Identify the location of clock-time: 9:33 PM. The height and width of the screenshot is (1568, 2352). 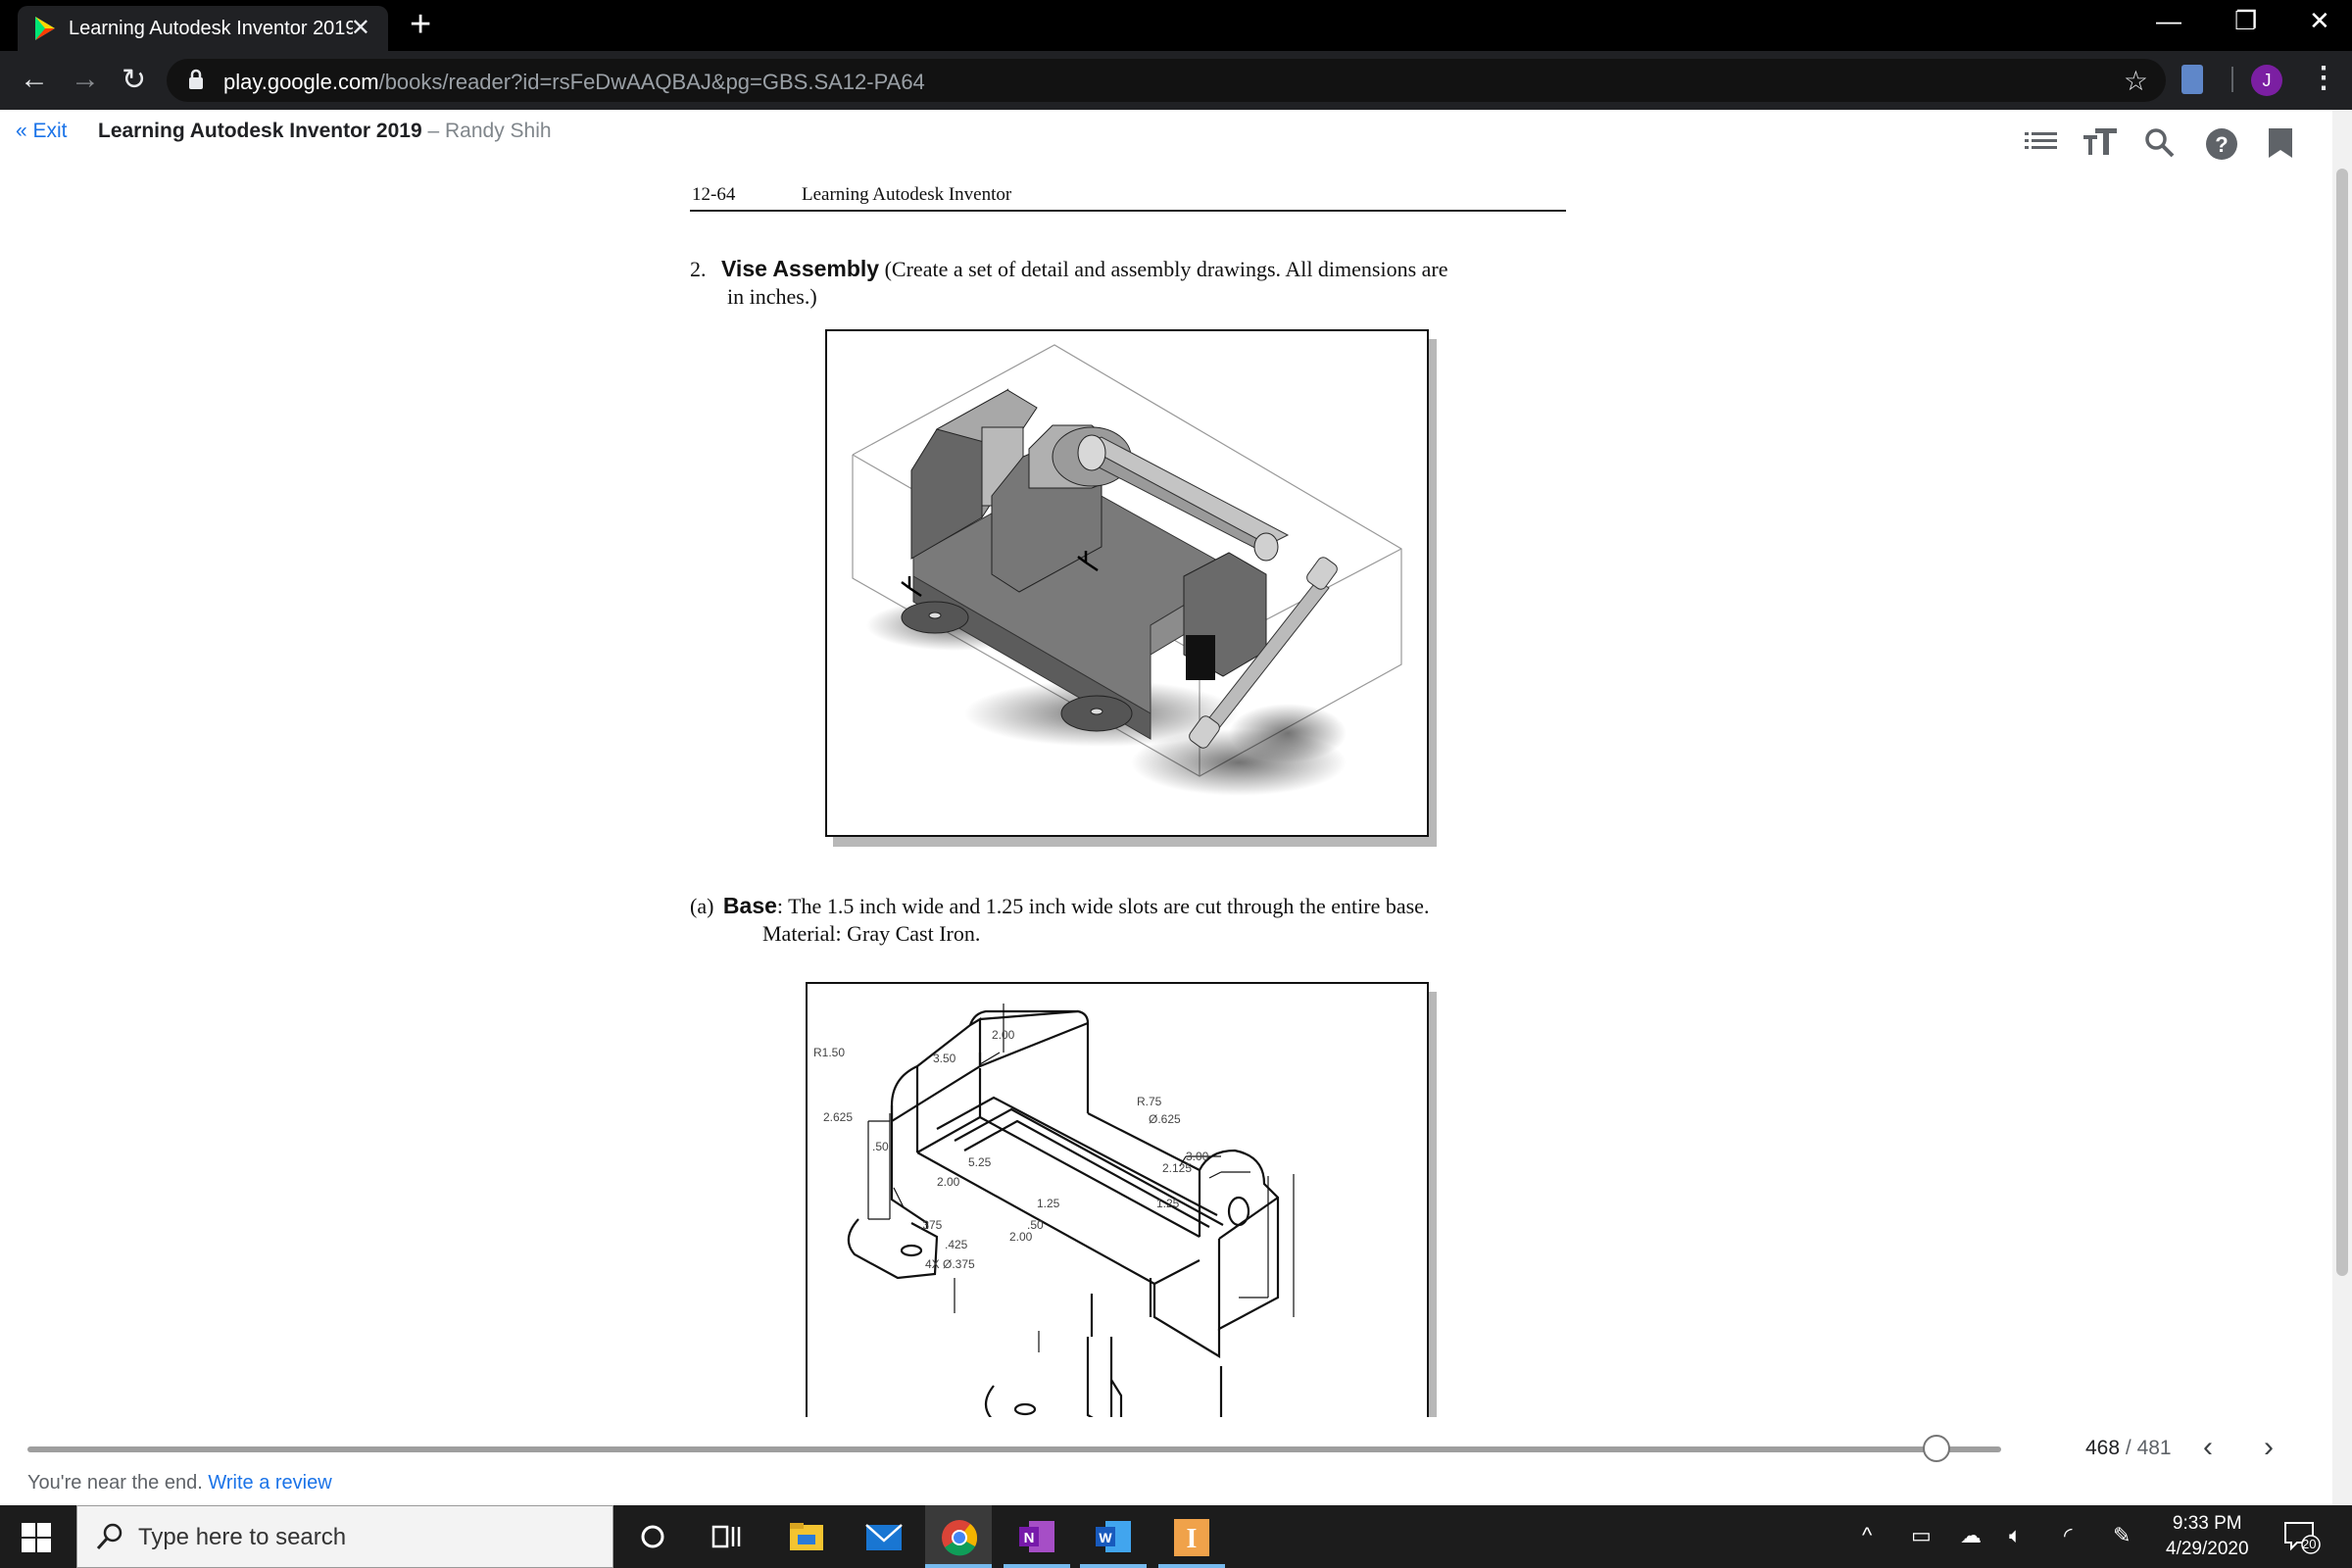
(2207, 1523).